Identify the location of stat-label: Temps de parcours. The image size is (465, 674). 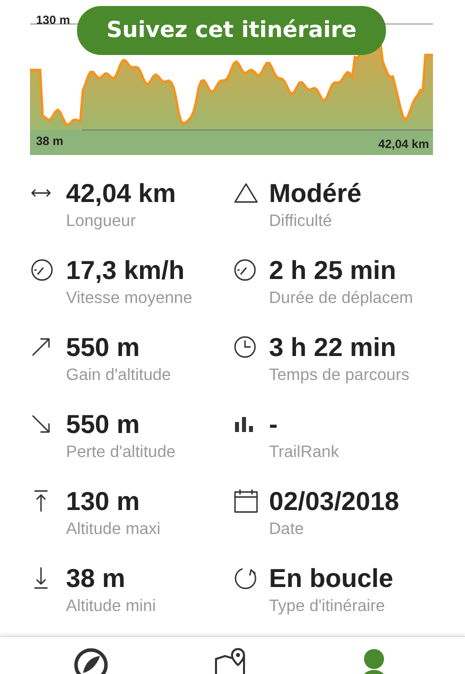
(339, 375).